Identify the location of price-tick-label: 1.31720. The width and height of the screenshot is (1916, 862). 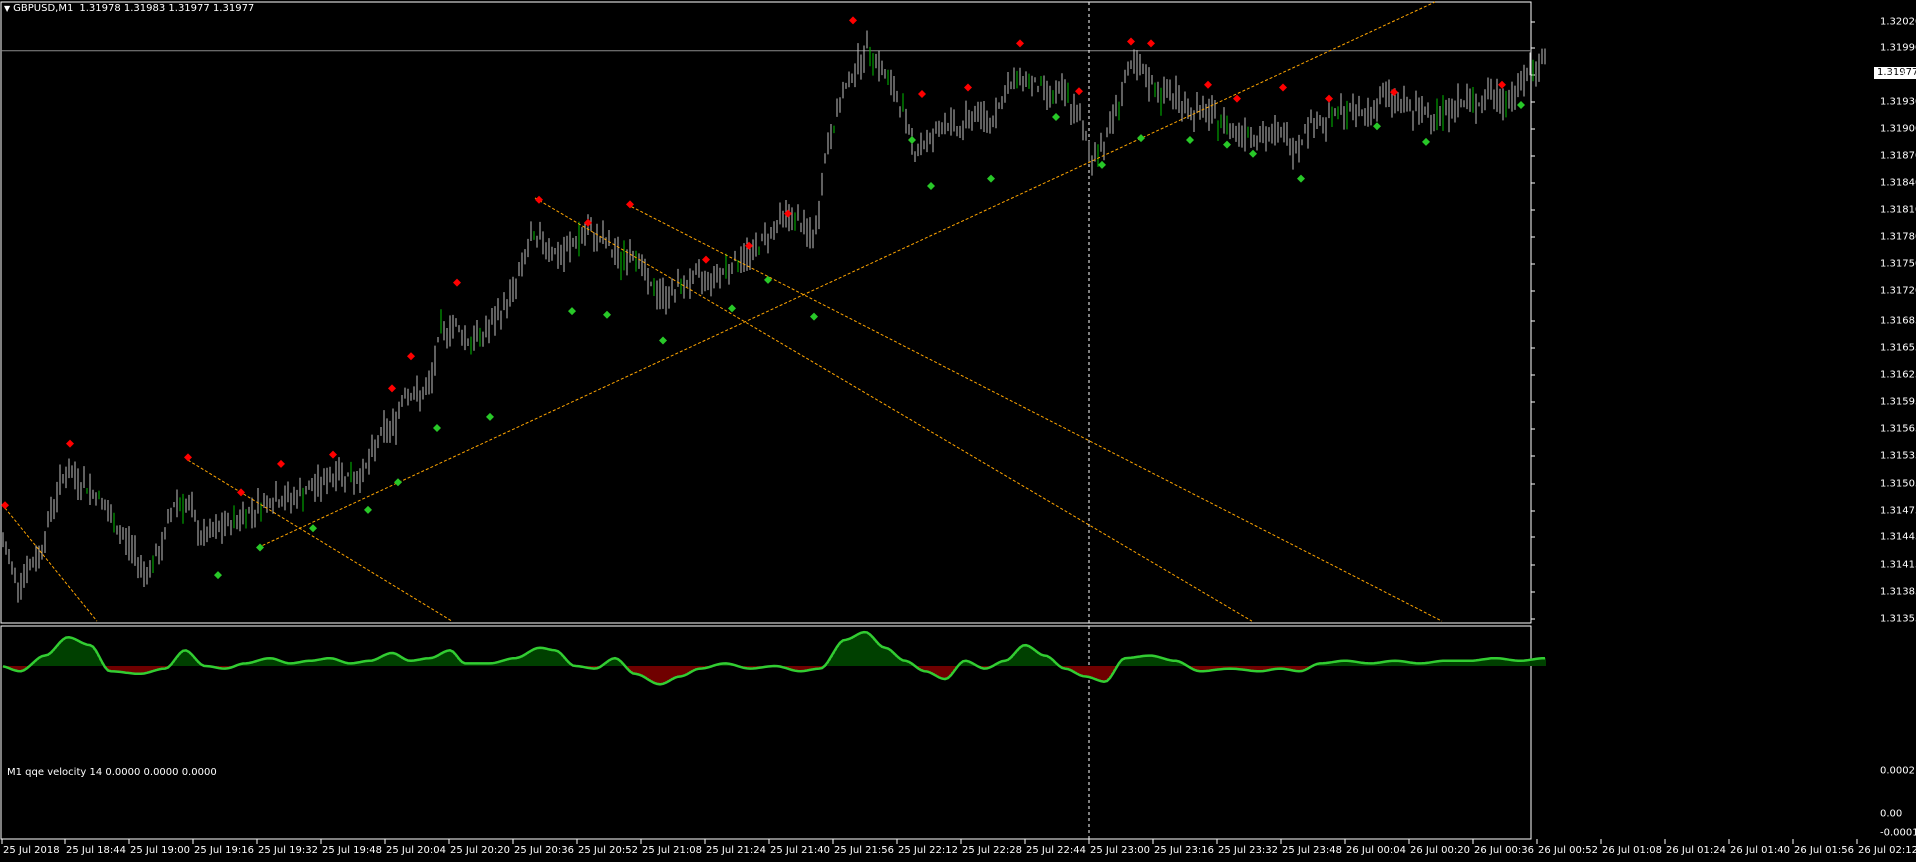
(1898, 291).